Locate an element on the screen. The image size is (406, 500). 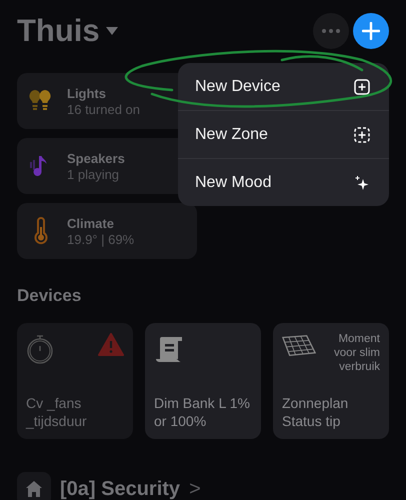
menu-item: New Device is located at coordinates (283, 87).